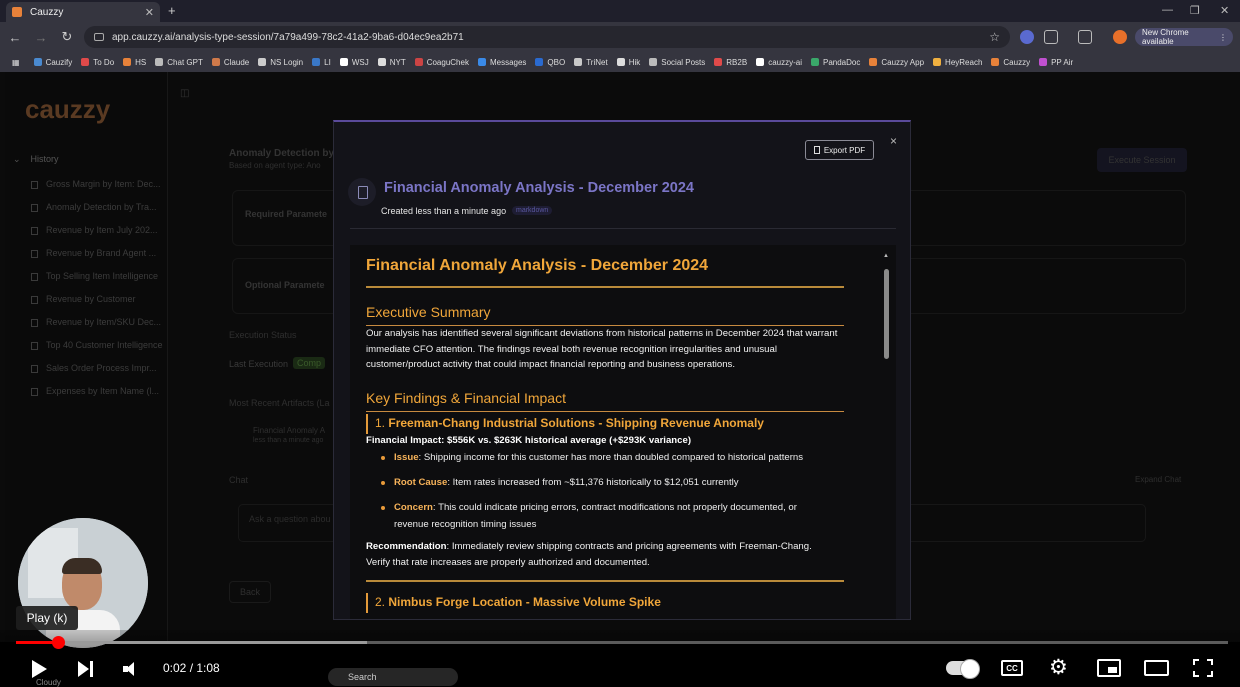 The height and width of the screenshot is (687, 1240). What do you see at coordinates (44, 159) in the screenshot?
I see `history-text: History` at bounding box center [44, 159].